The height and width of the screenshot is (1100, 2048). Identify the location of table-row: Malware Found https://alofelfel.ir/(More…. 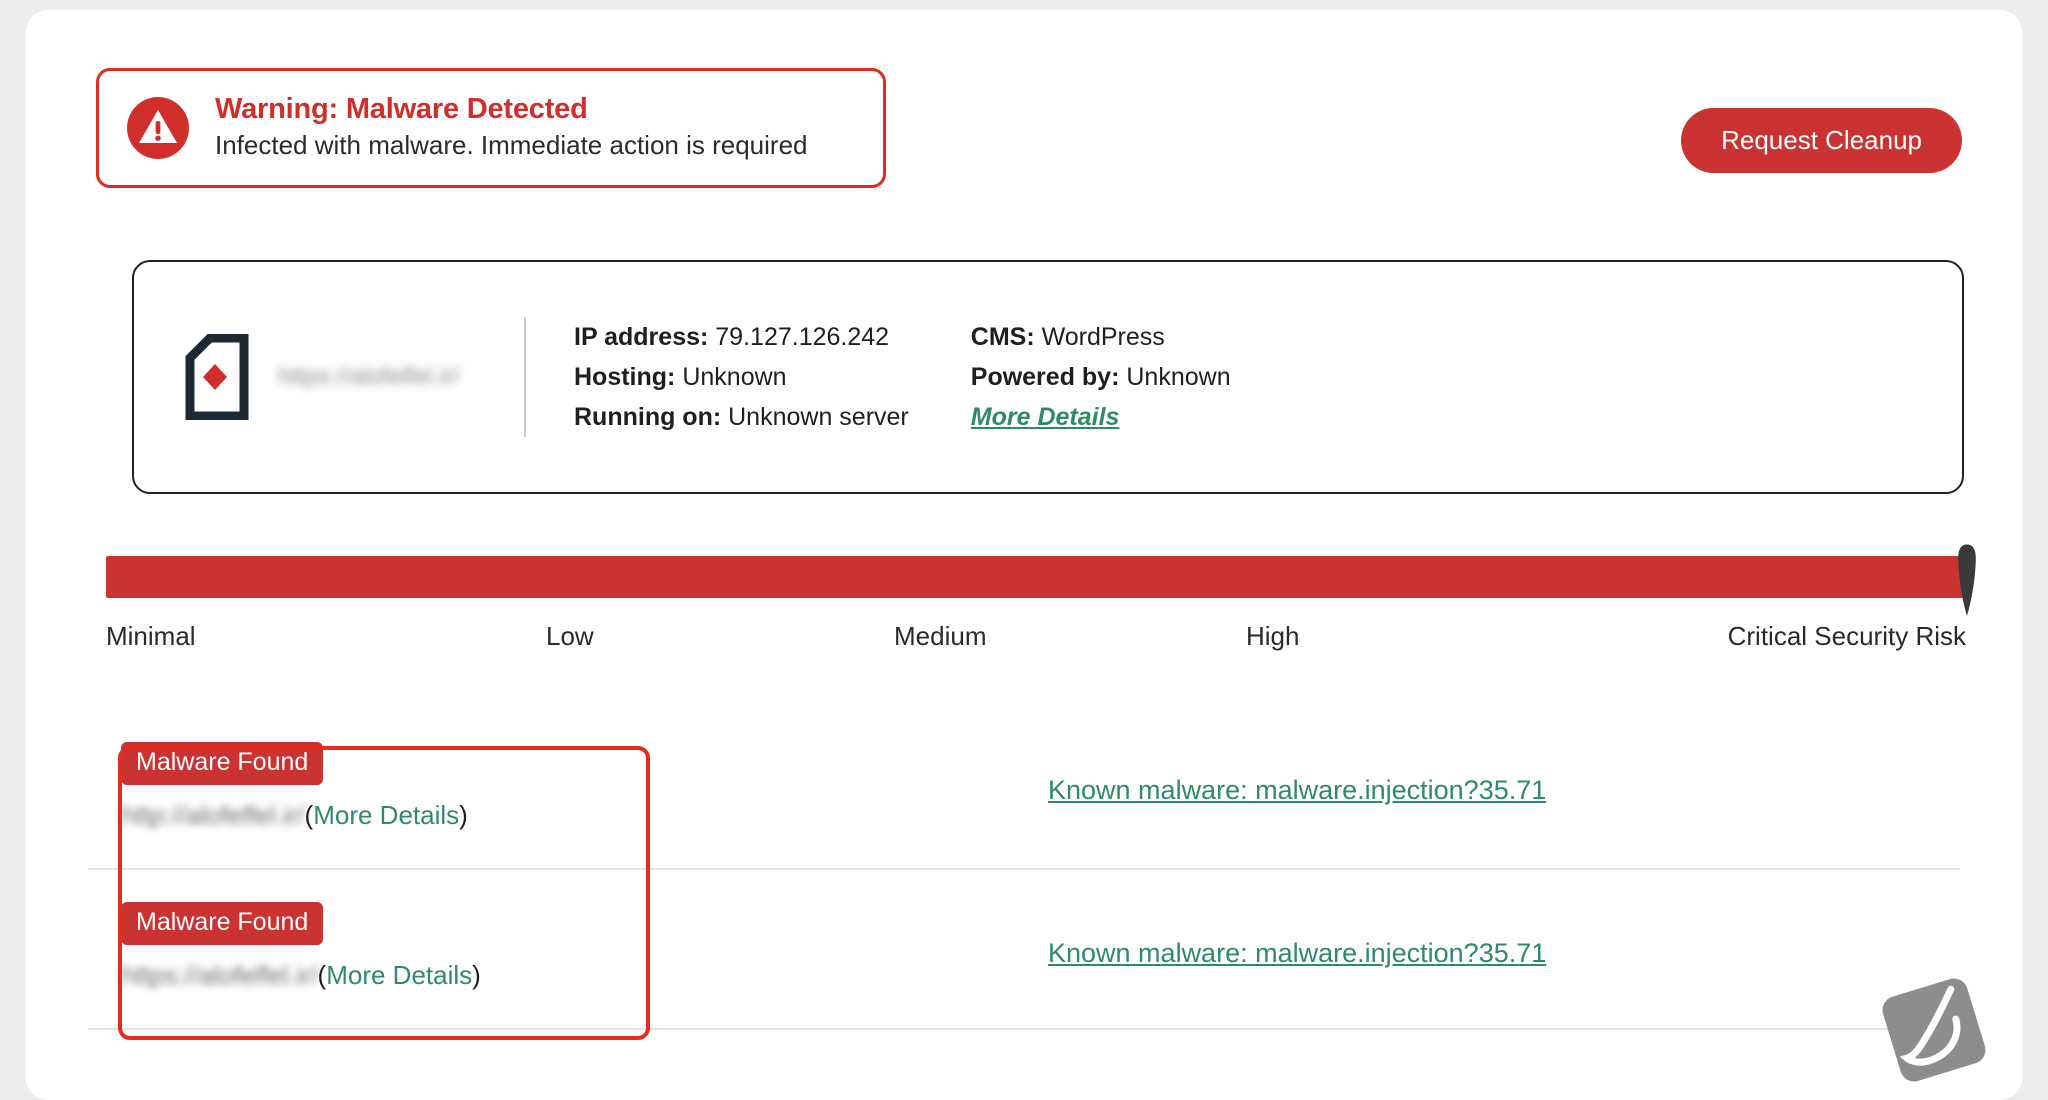
(1024, 950).